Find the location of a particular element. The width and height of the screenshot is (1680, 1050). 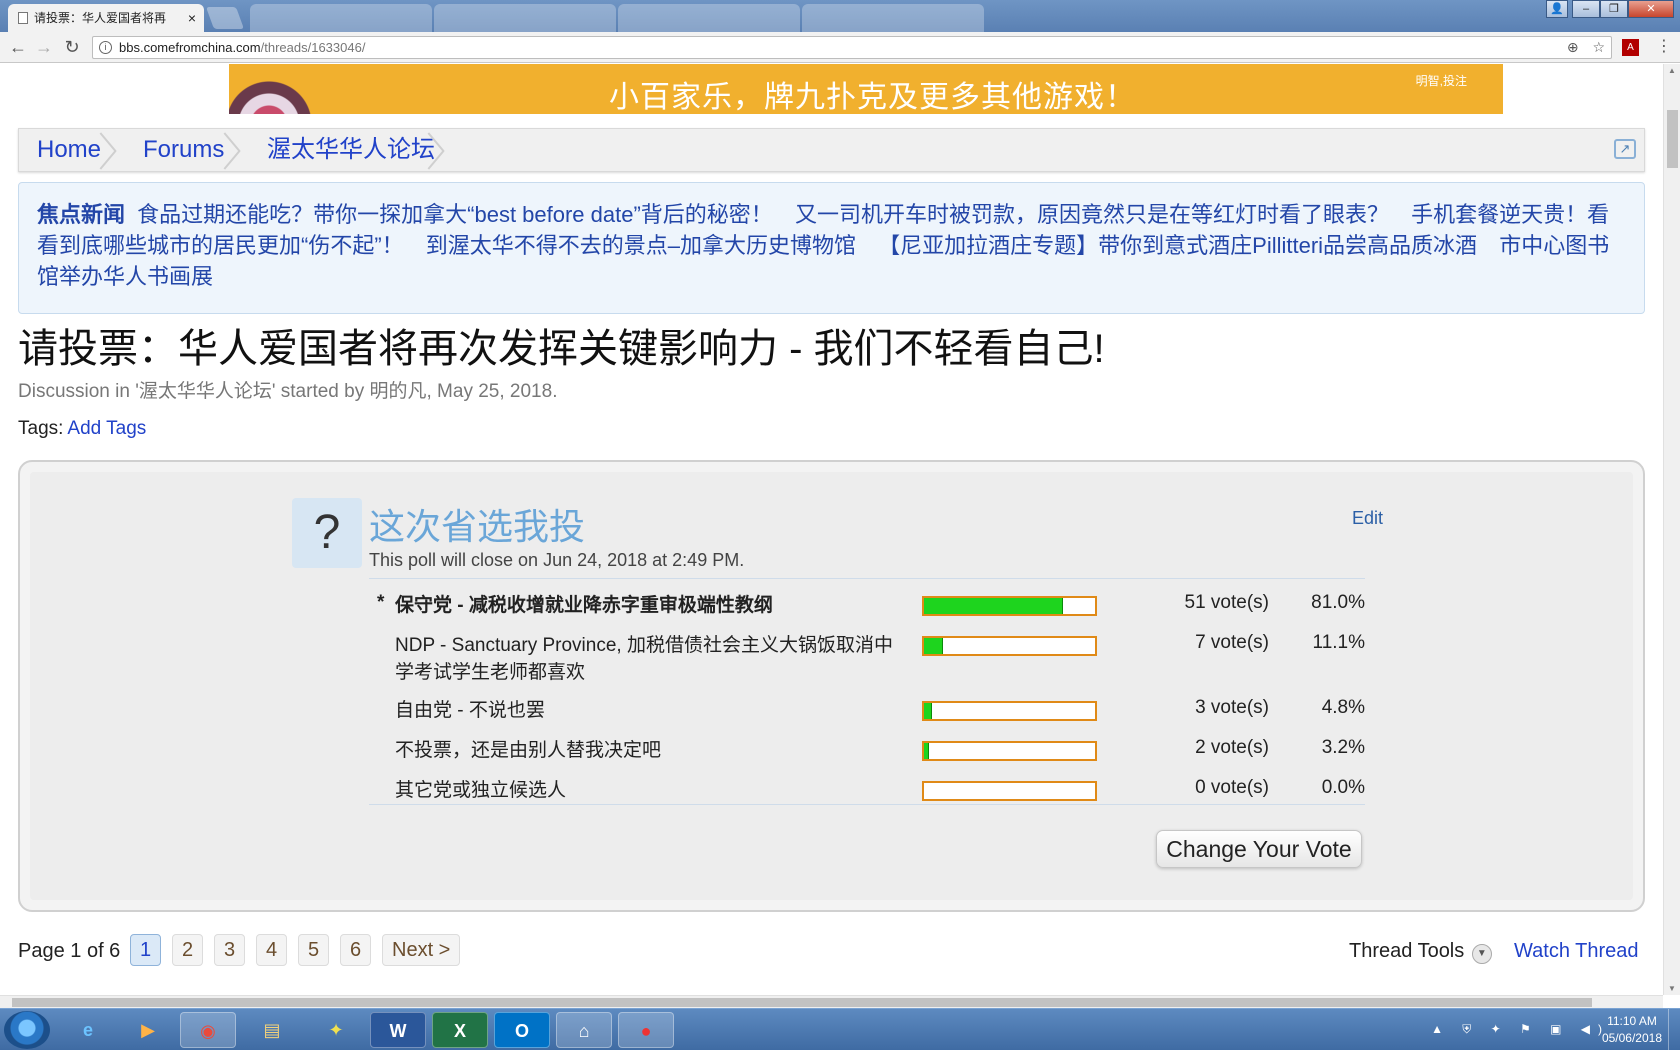

news-item: 【尼亚加拉酒庄专题】带你到意式酒庄Pillitteri品尝高品质冰酒 is located at coordinates (1177, 245).